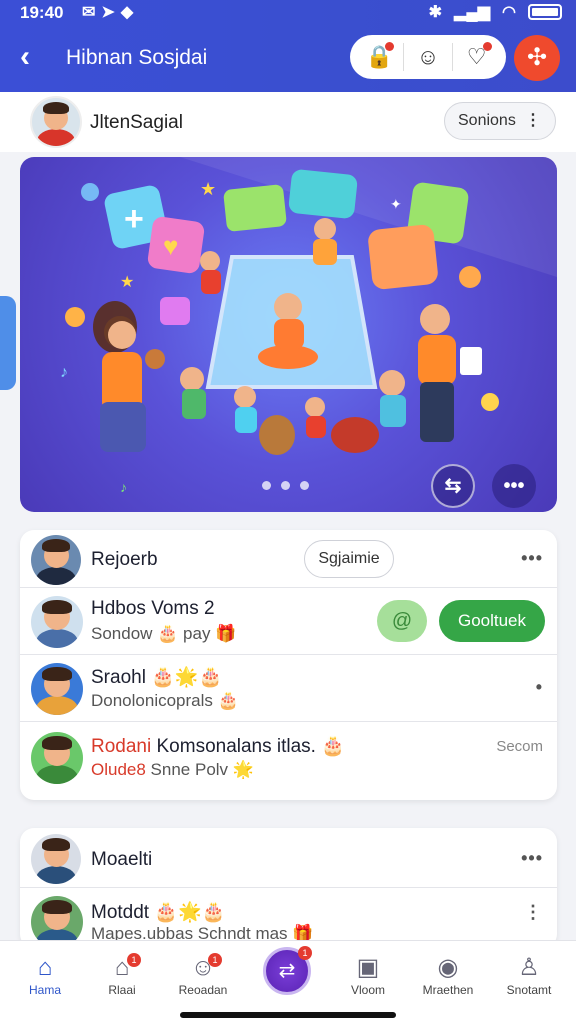 This screenshot has width=576, height=1024. Describe the element at coordinates (288, 122) in the screenshot. I see `profile-row: JltenSagial Sonions ⋮` at that location.